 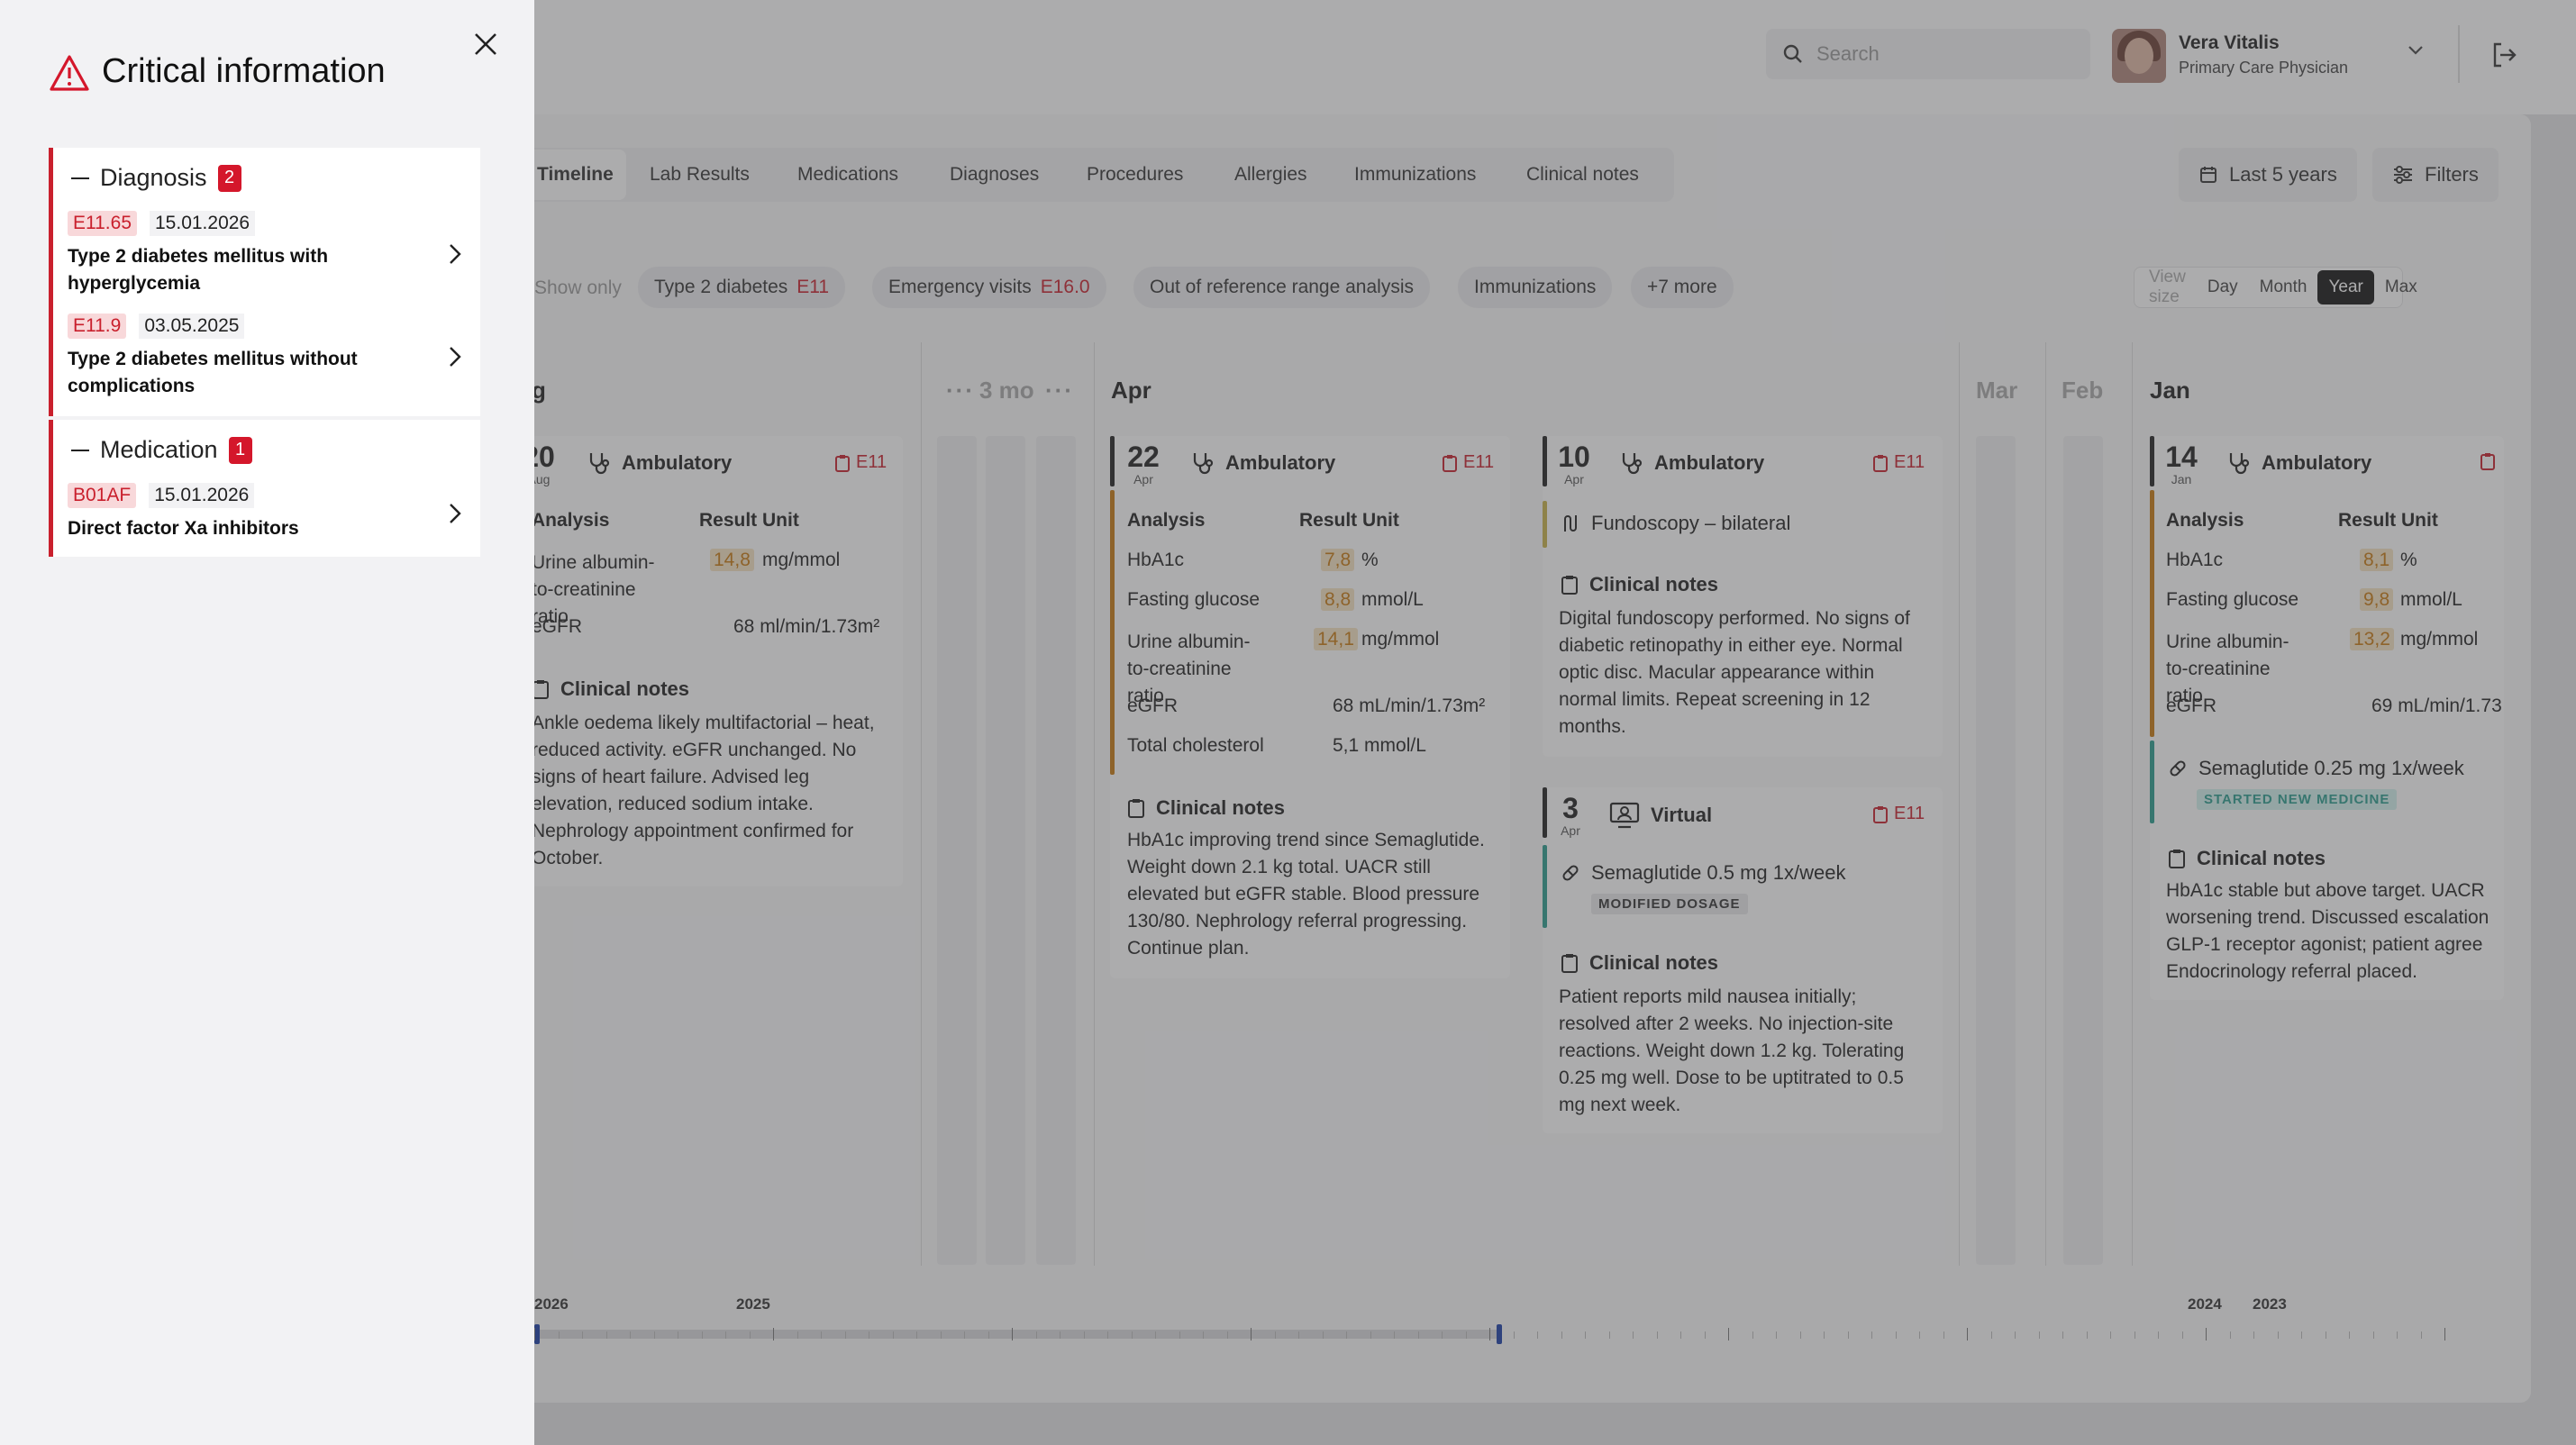 I want to click on close-icon, so click(x=485, y=44).